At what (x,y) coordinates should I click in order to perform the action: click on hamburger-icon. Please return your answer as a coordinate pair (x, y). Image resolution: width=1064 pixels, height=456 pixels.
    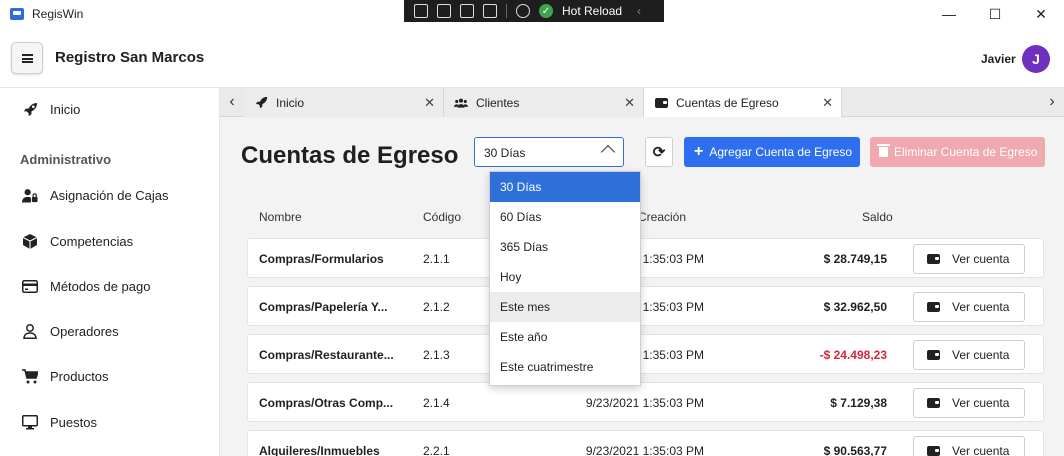
    Looking at the image, I should click on (27, 58).